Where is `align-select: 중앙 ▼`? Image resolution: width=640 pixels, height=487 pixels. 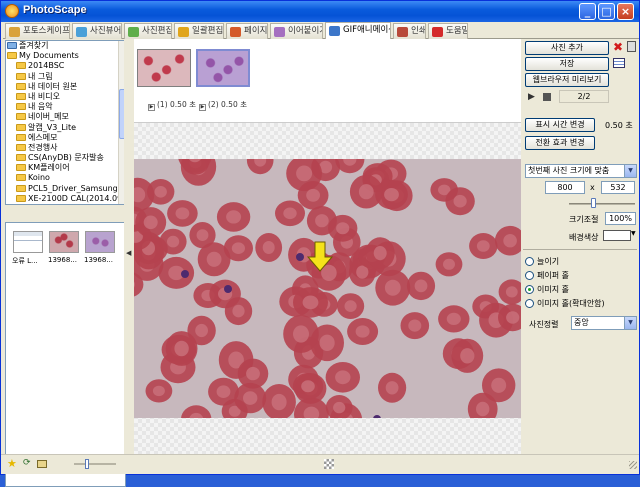
align-select: 중앙 ▼ is located at coordinates (604, 323).